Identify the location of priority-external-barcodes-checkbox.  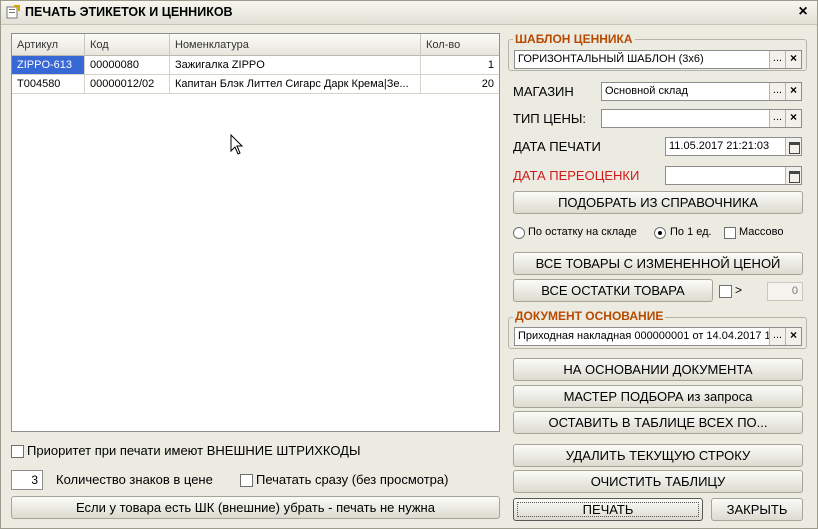
(17, 451).